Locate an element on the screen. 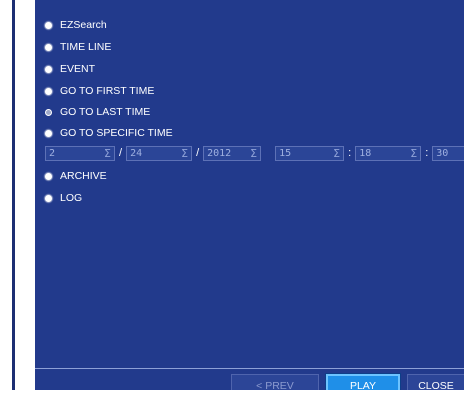 The image size is (464, 402). specific-time-row: 2 Σ / 24 Σ / 2012 Σ 15 Σ : 18 Σ : 30 is located at coordinates (254, 153).